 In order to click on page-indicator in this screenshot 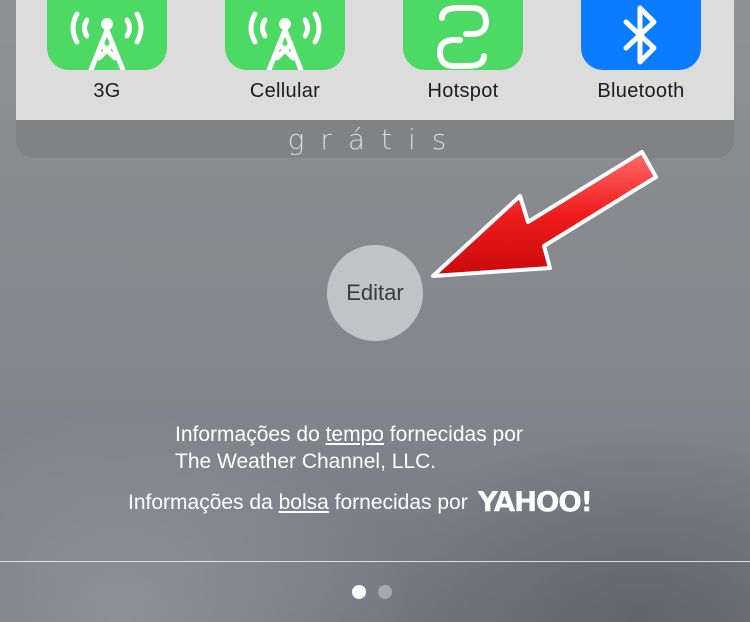, I will do `click(372, 592)`.